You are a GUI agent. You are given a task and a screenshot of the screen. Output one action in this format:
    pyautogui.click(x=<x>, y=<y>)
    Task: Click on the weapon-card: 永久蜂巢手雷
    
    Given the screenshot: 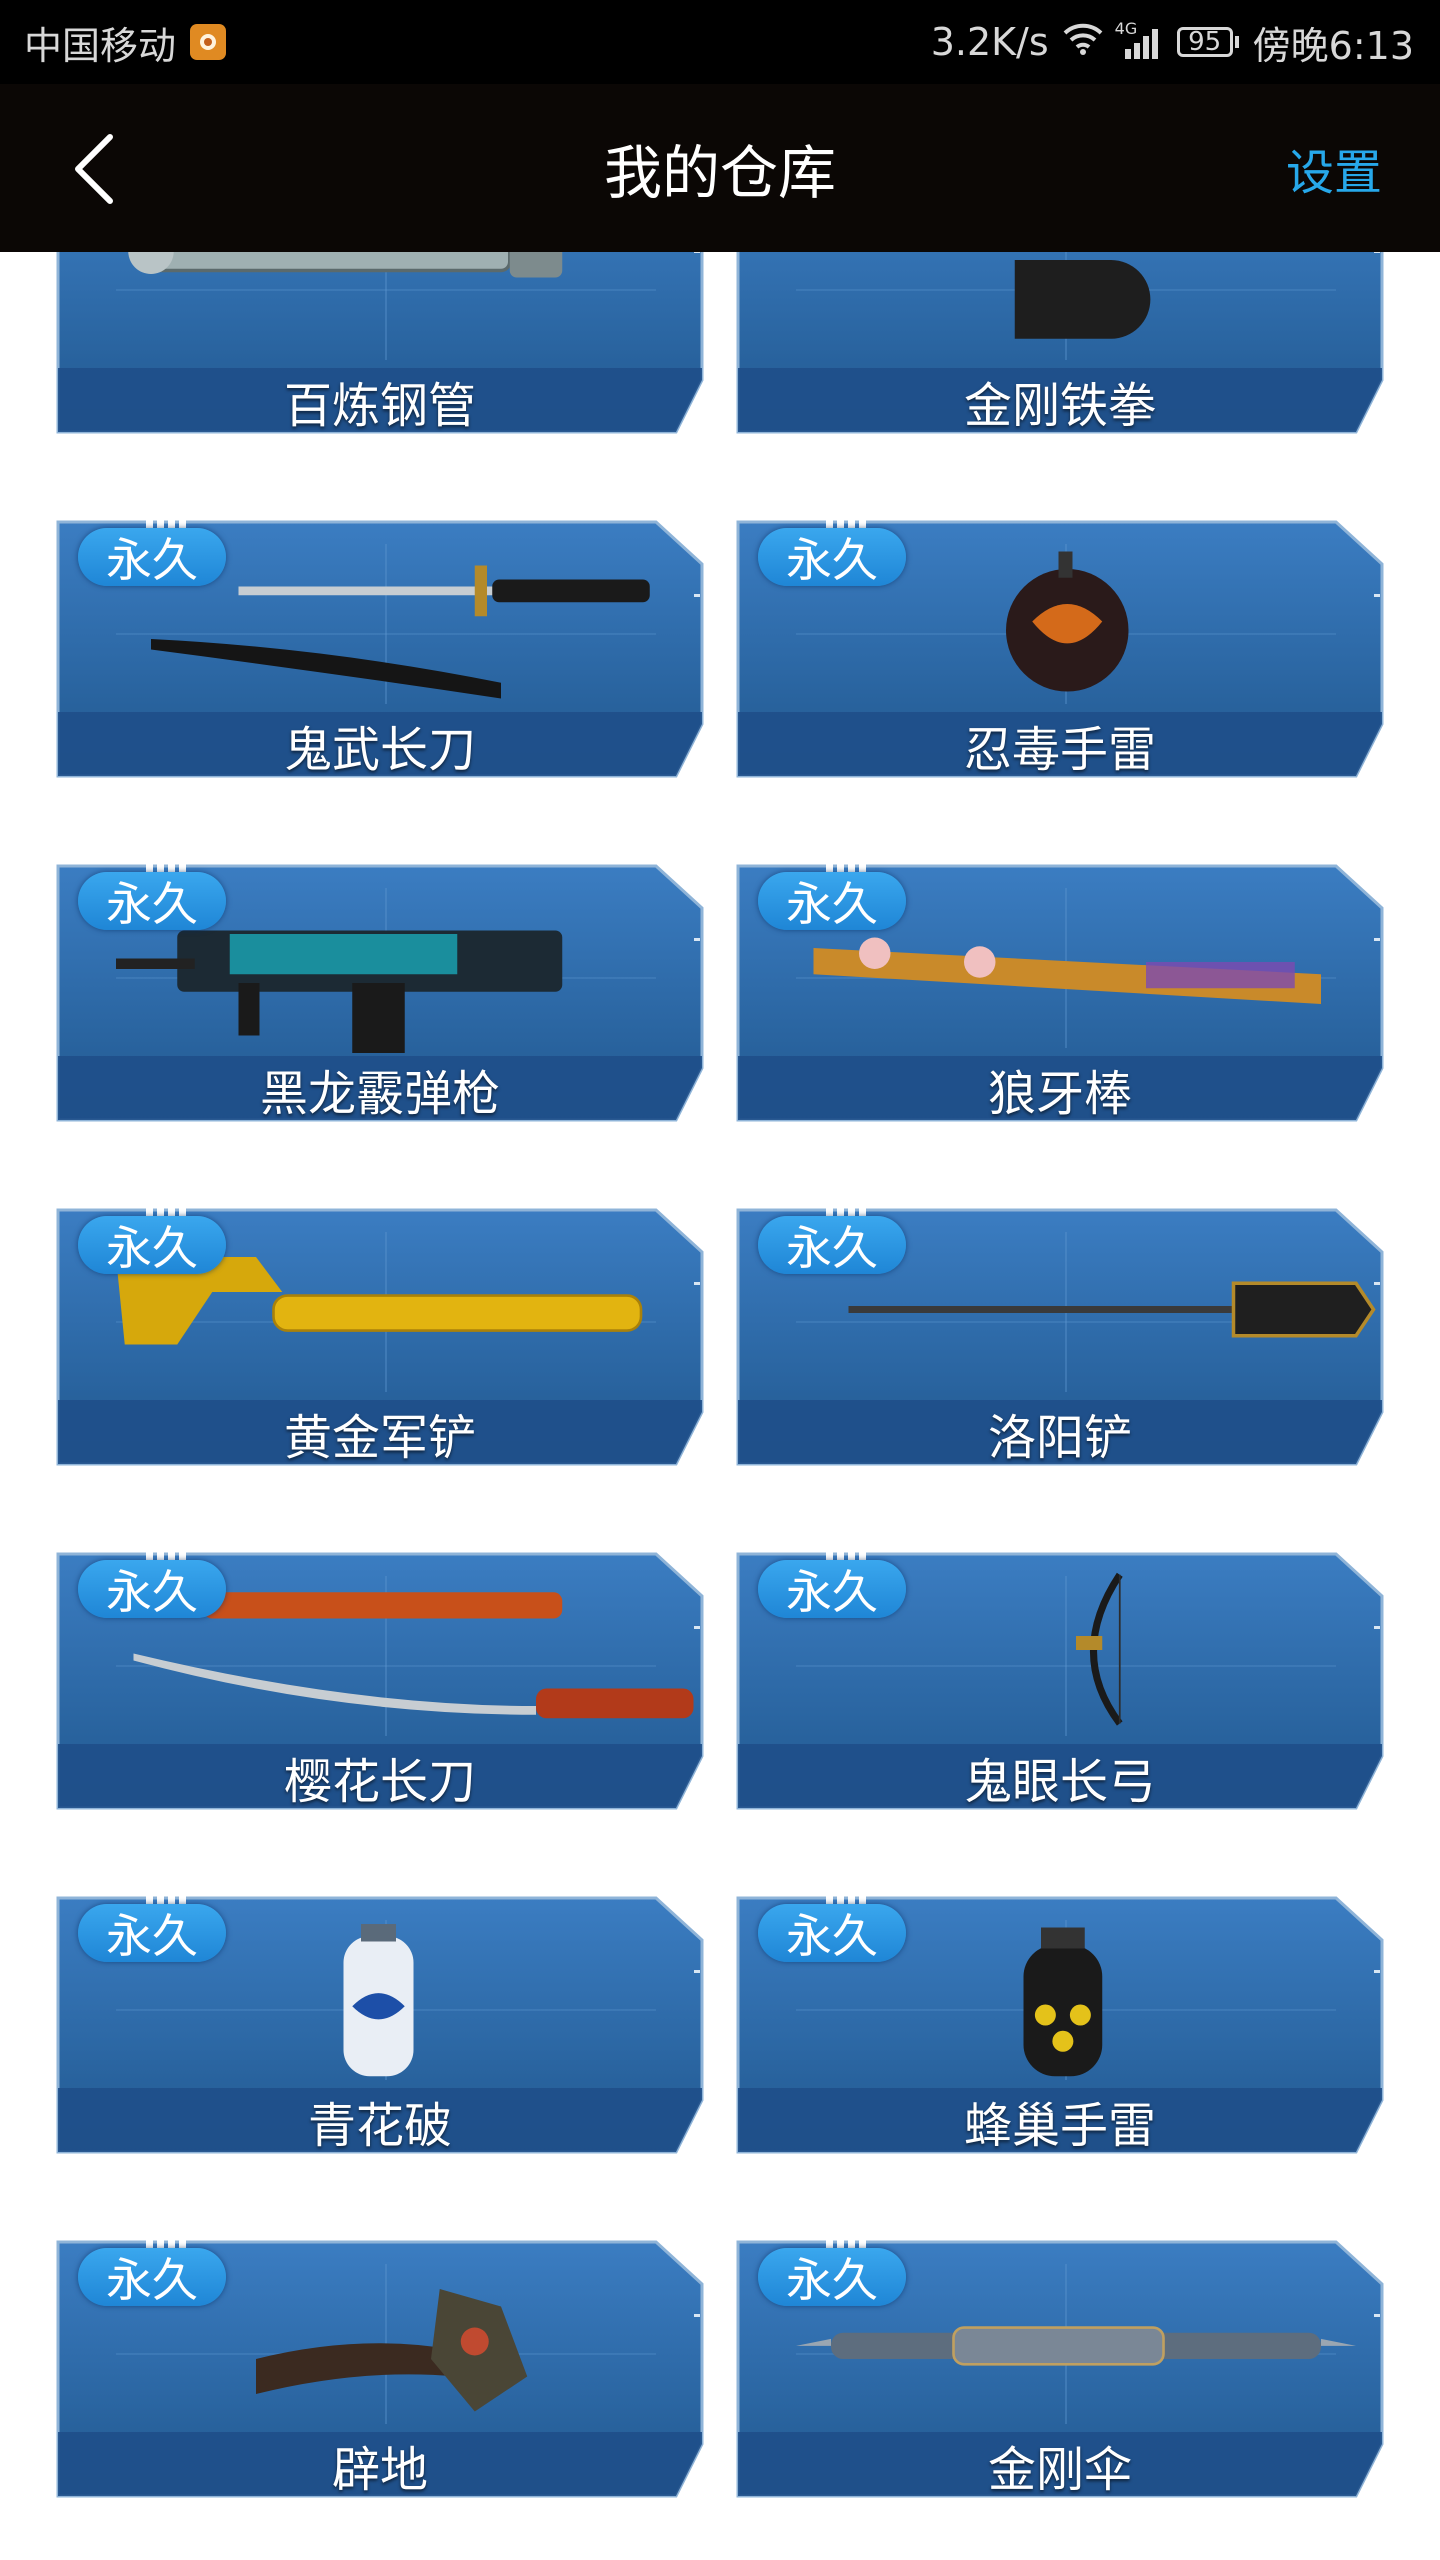 What is the action you would take?
    pyautogui.click(x=1060, y=2022)
    